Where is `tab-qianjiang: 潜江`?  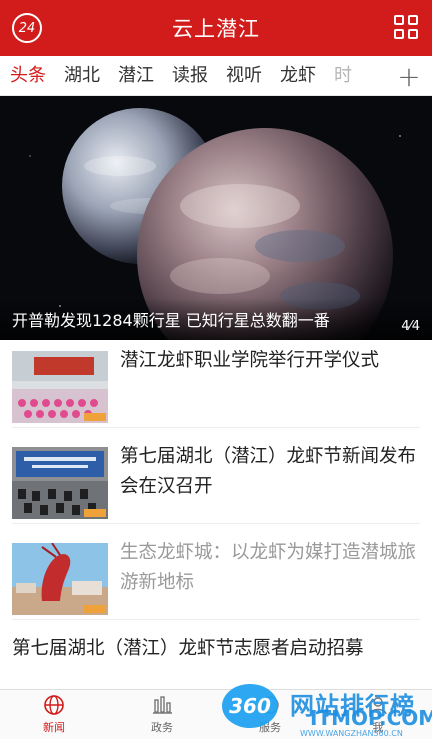 tab-qianjiang: 潜江 is located at coordinates (136, 75).